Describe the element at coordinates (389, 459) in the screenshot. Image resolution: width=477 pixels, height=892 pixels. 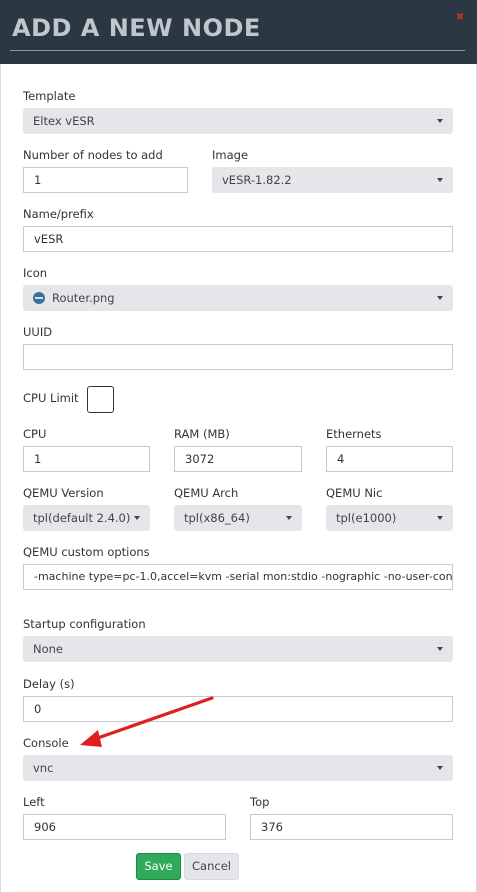
I see `ethernets-input: 4` at that location.